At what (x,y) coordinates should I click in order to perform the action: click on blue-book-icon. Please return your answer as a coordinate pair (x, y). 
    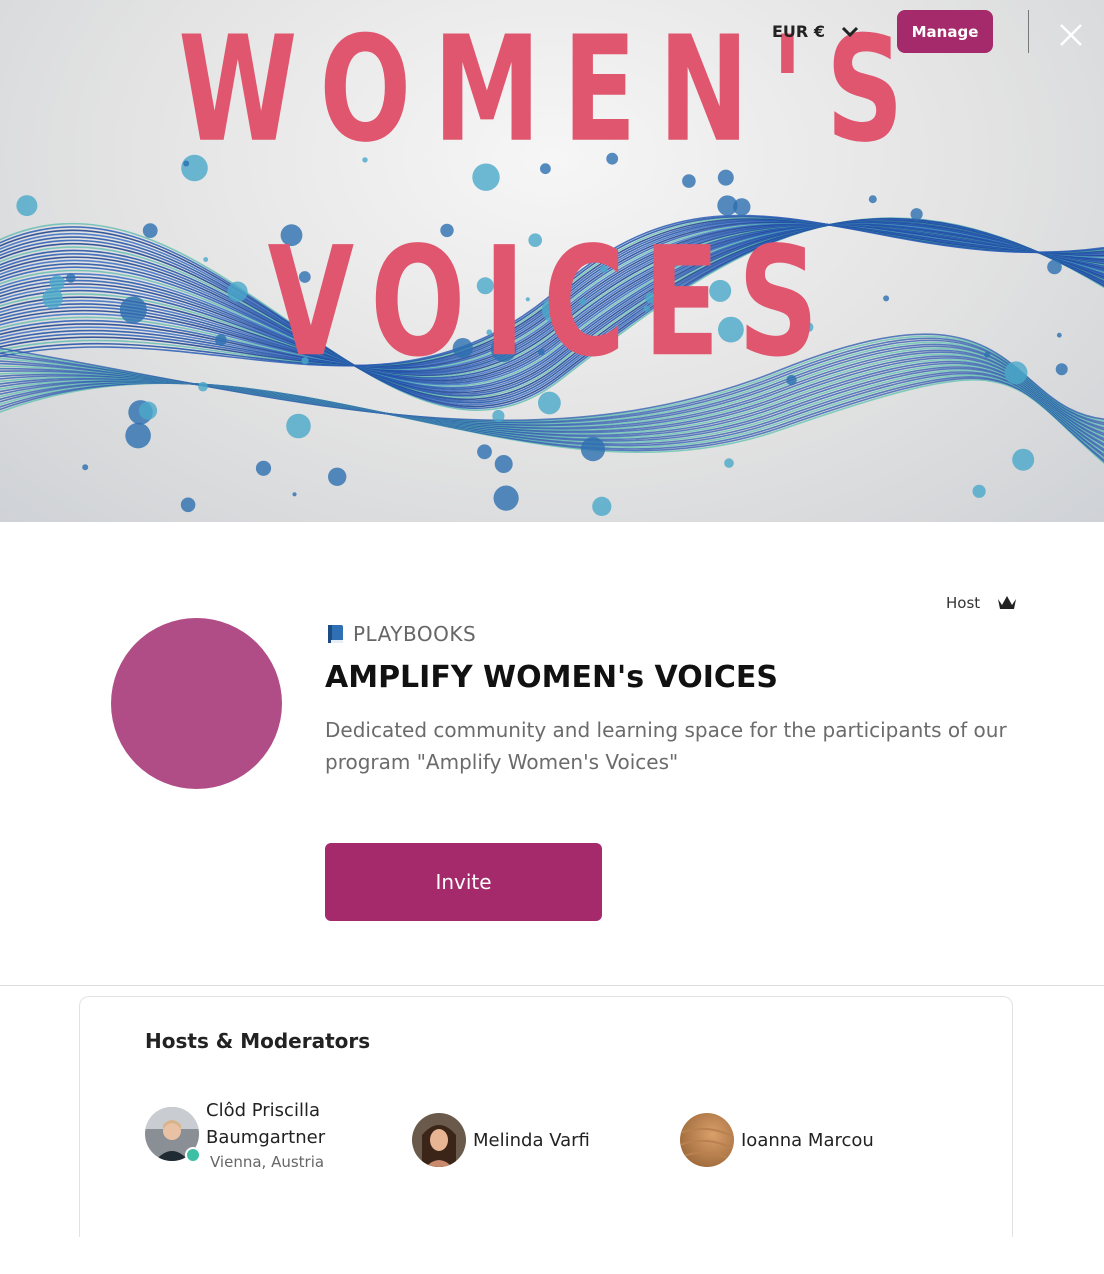
    Looking at the image, I should click on (335, 634).